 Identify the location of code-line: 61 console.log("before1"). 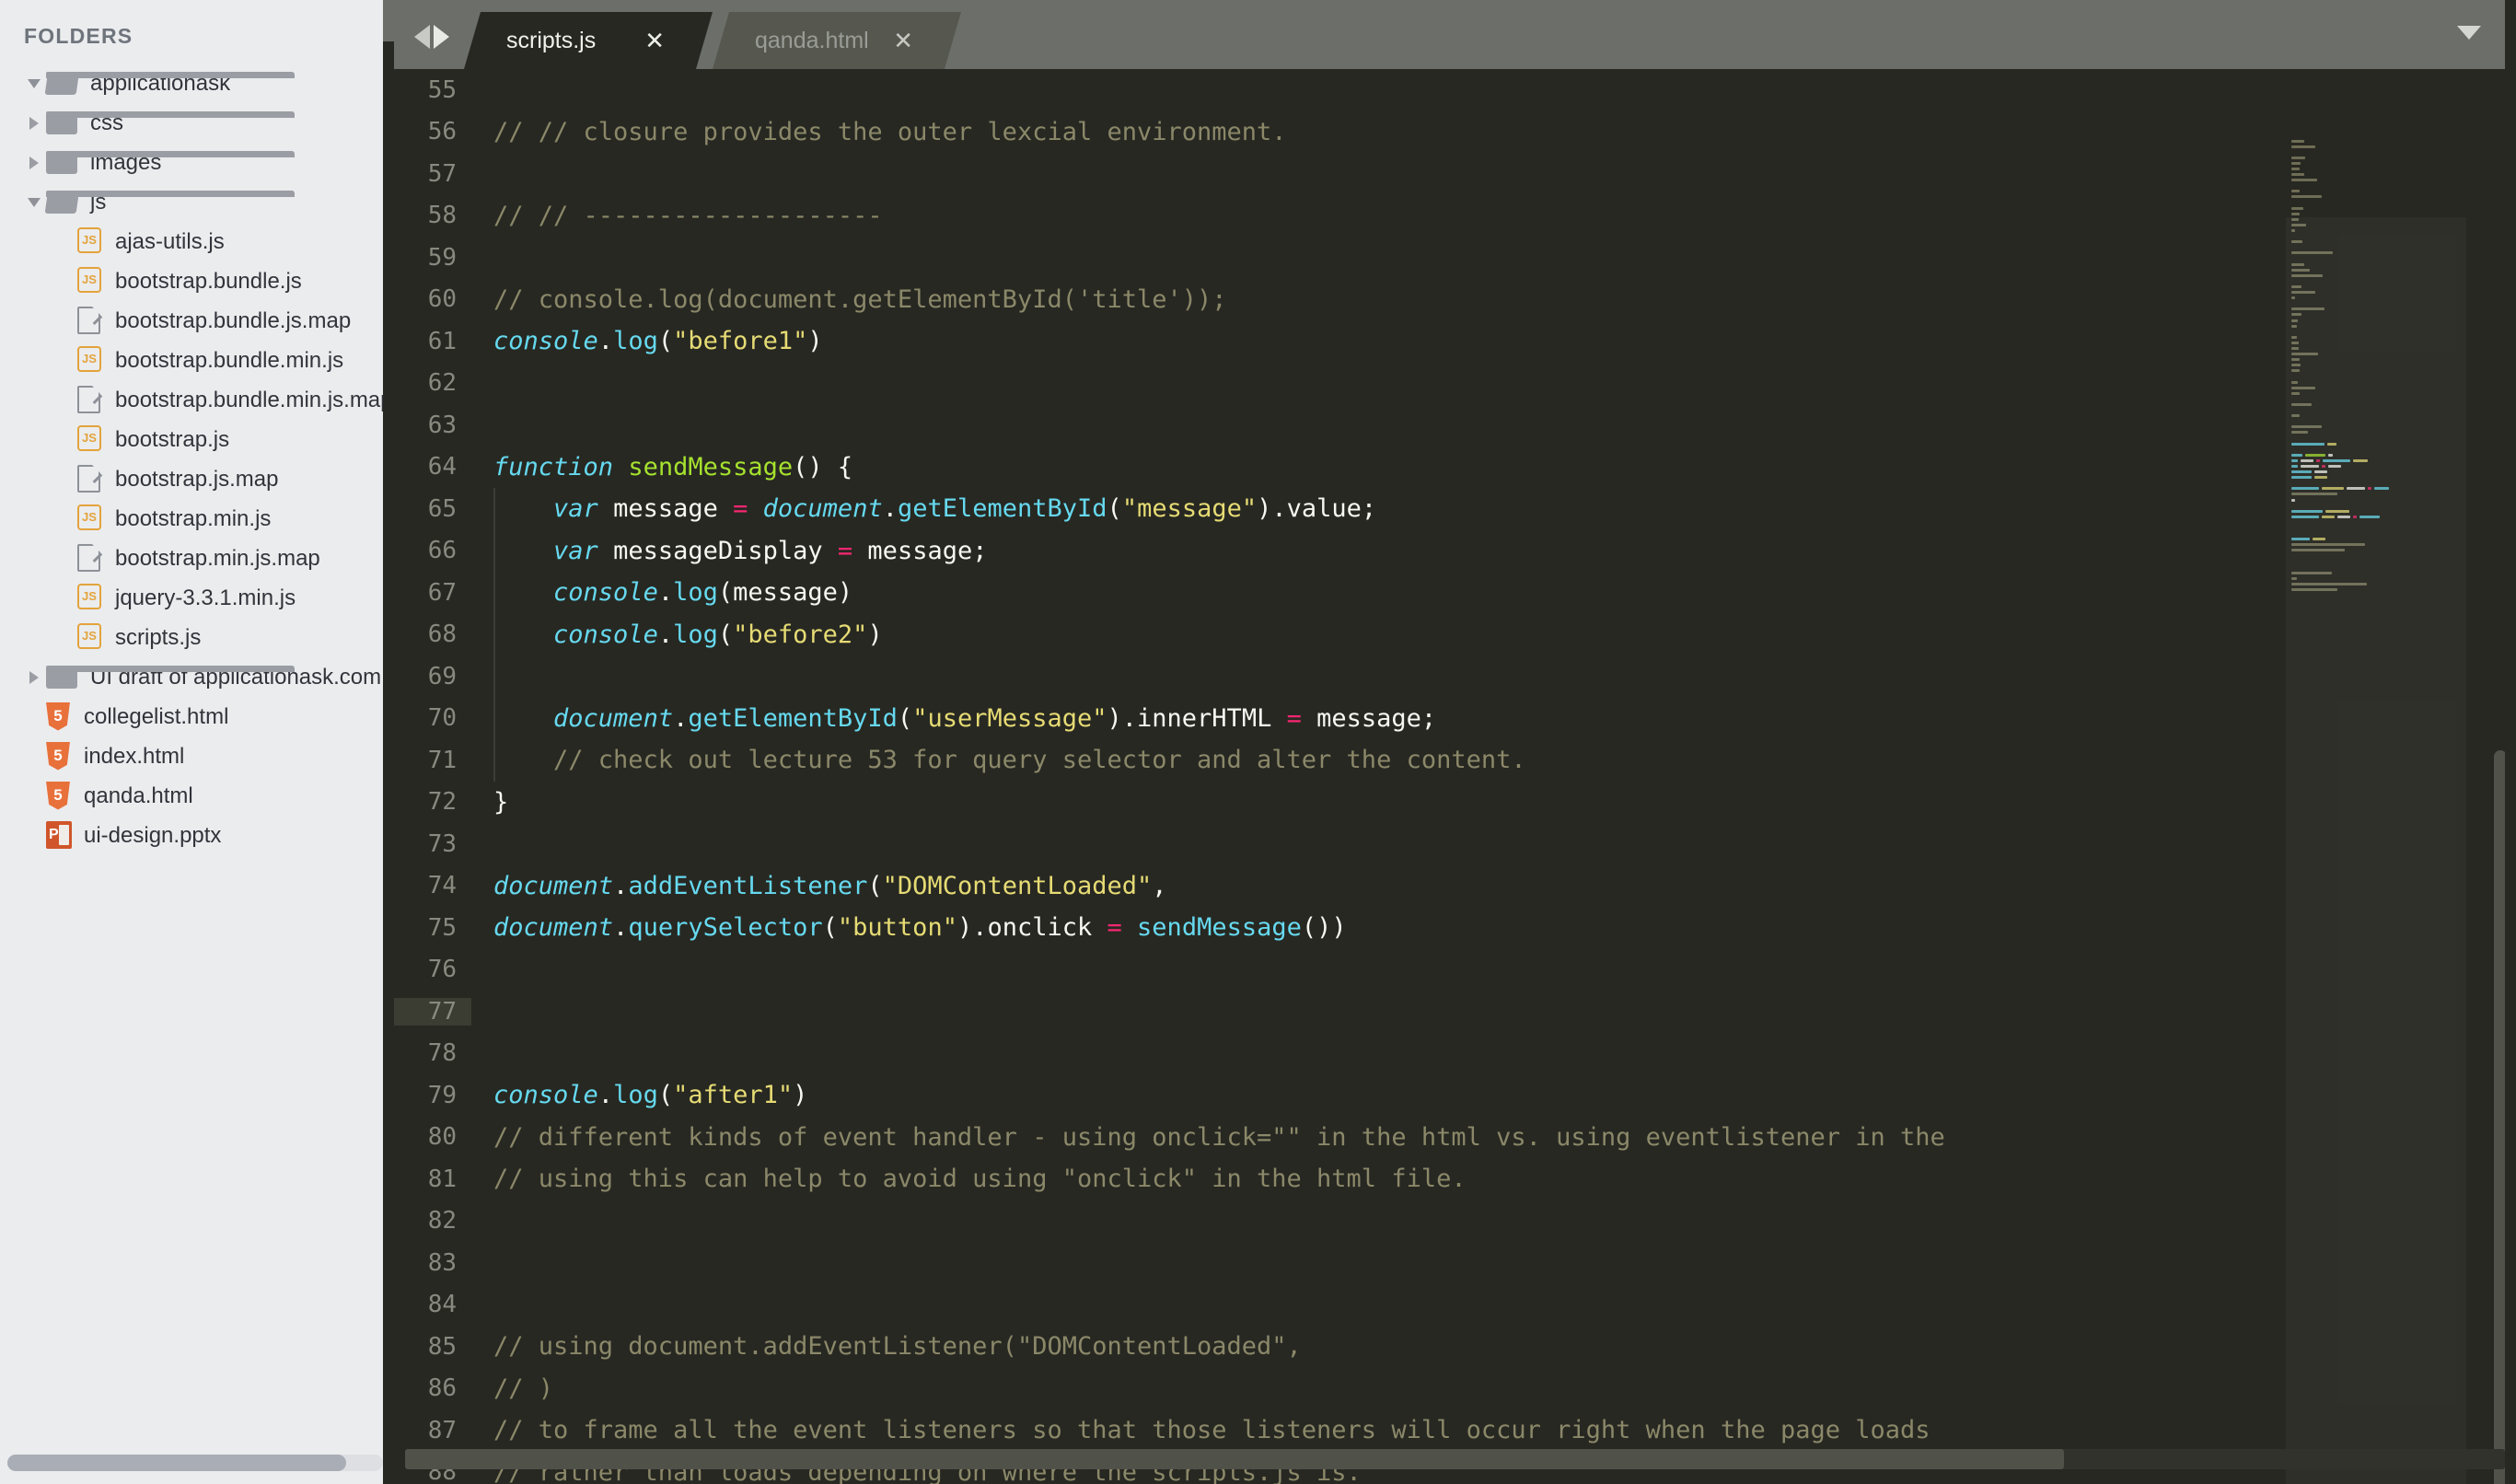
(1455, 341).